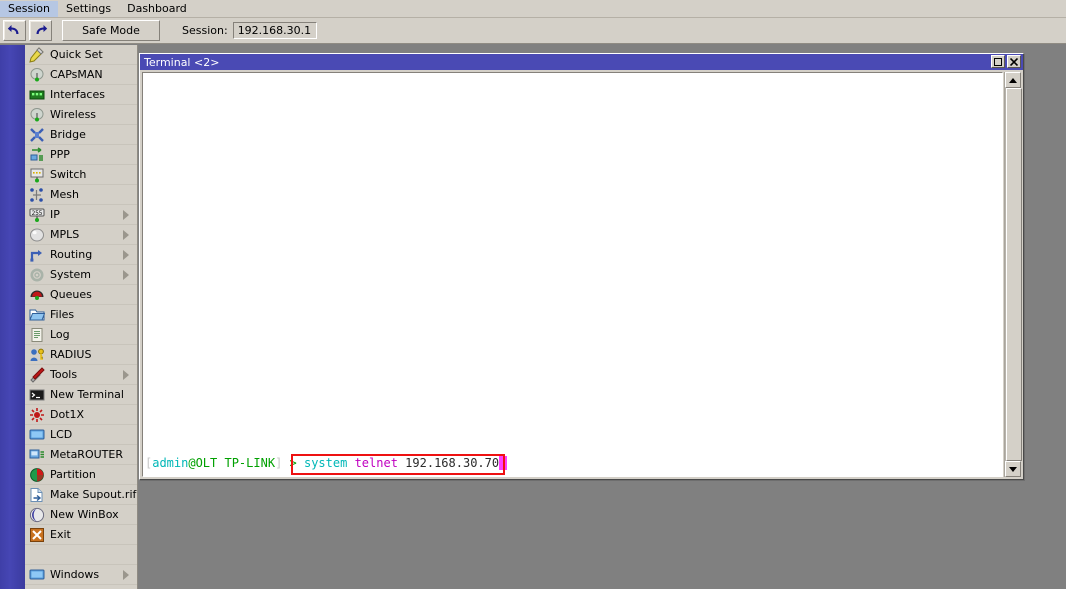  I want to click on session-indicator: Session: 192.168.30.1, so click(249, 30).